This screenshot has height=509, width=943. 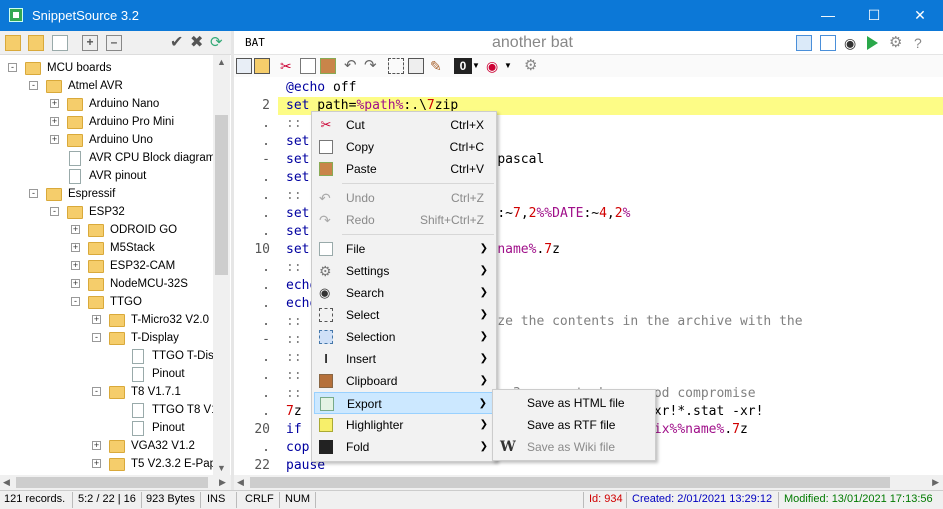 I want to click on add-document-icon, so click(x=60, y=43).